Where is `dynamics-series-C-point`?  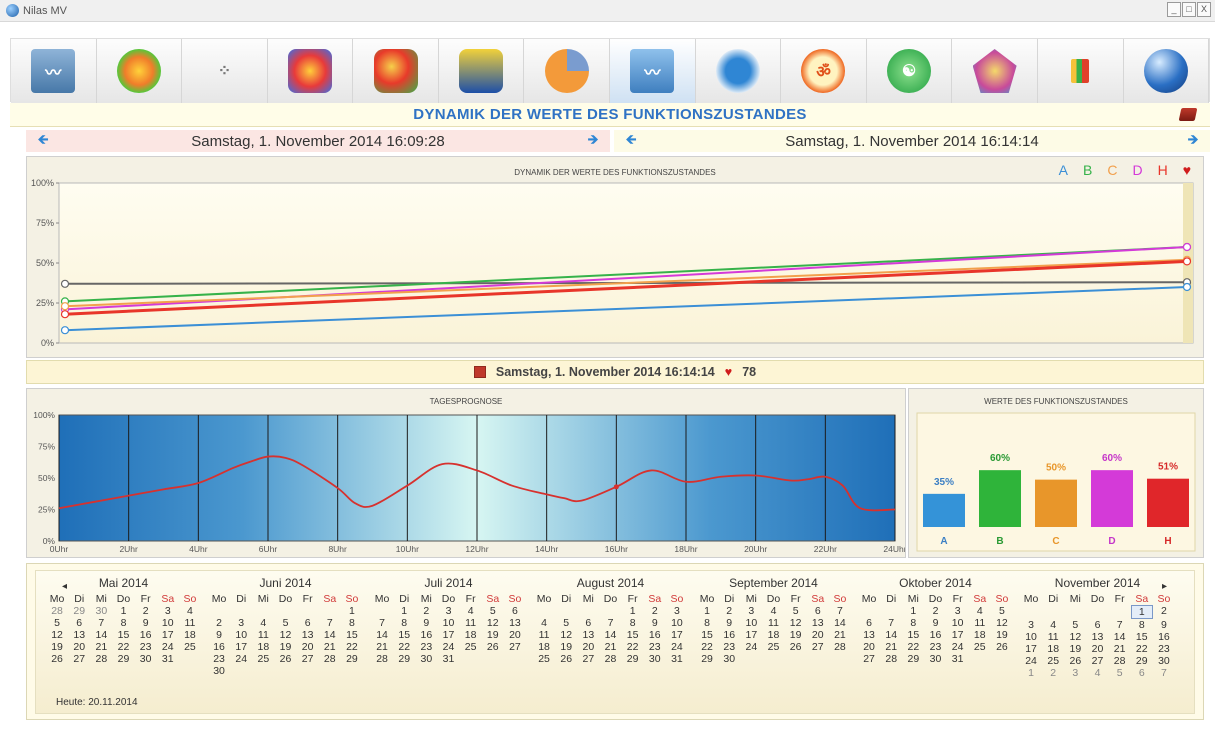
dynamics-series-C-point is located at coordinates (65, 306).